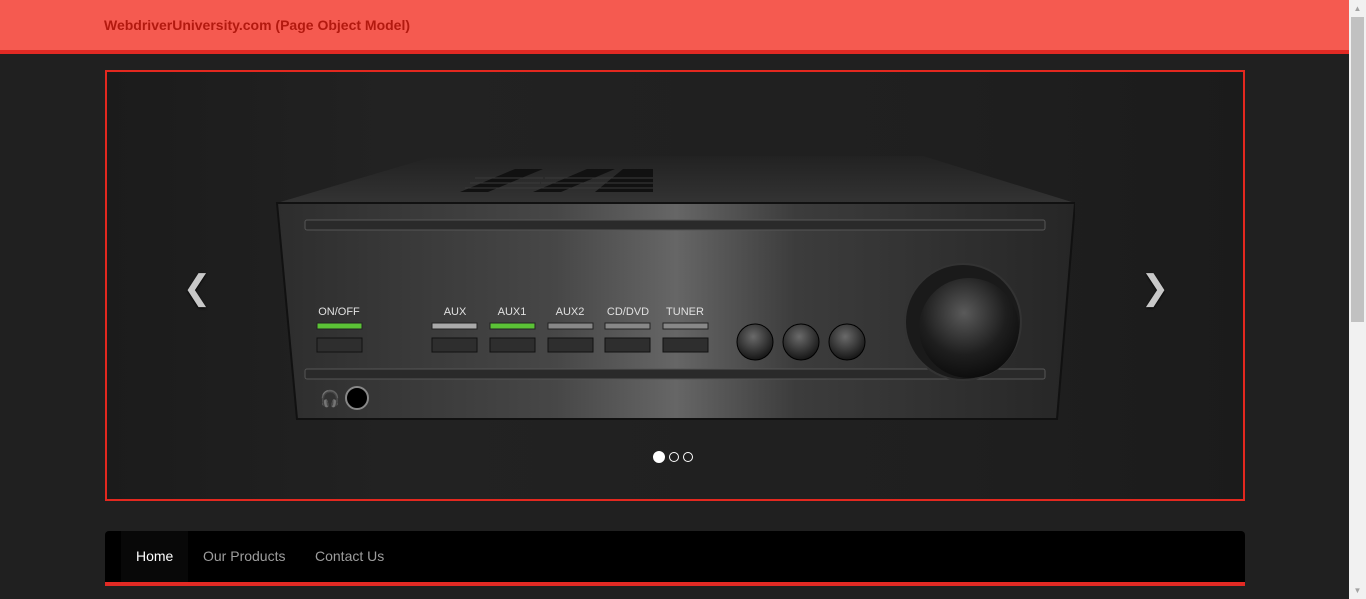 This screenshot has width=1366, height=599. I want to click on vertical-scrollbar: ▲ ▼, so click(1357, 299).